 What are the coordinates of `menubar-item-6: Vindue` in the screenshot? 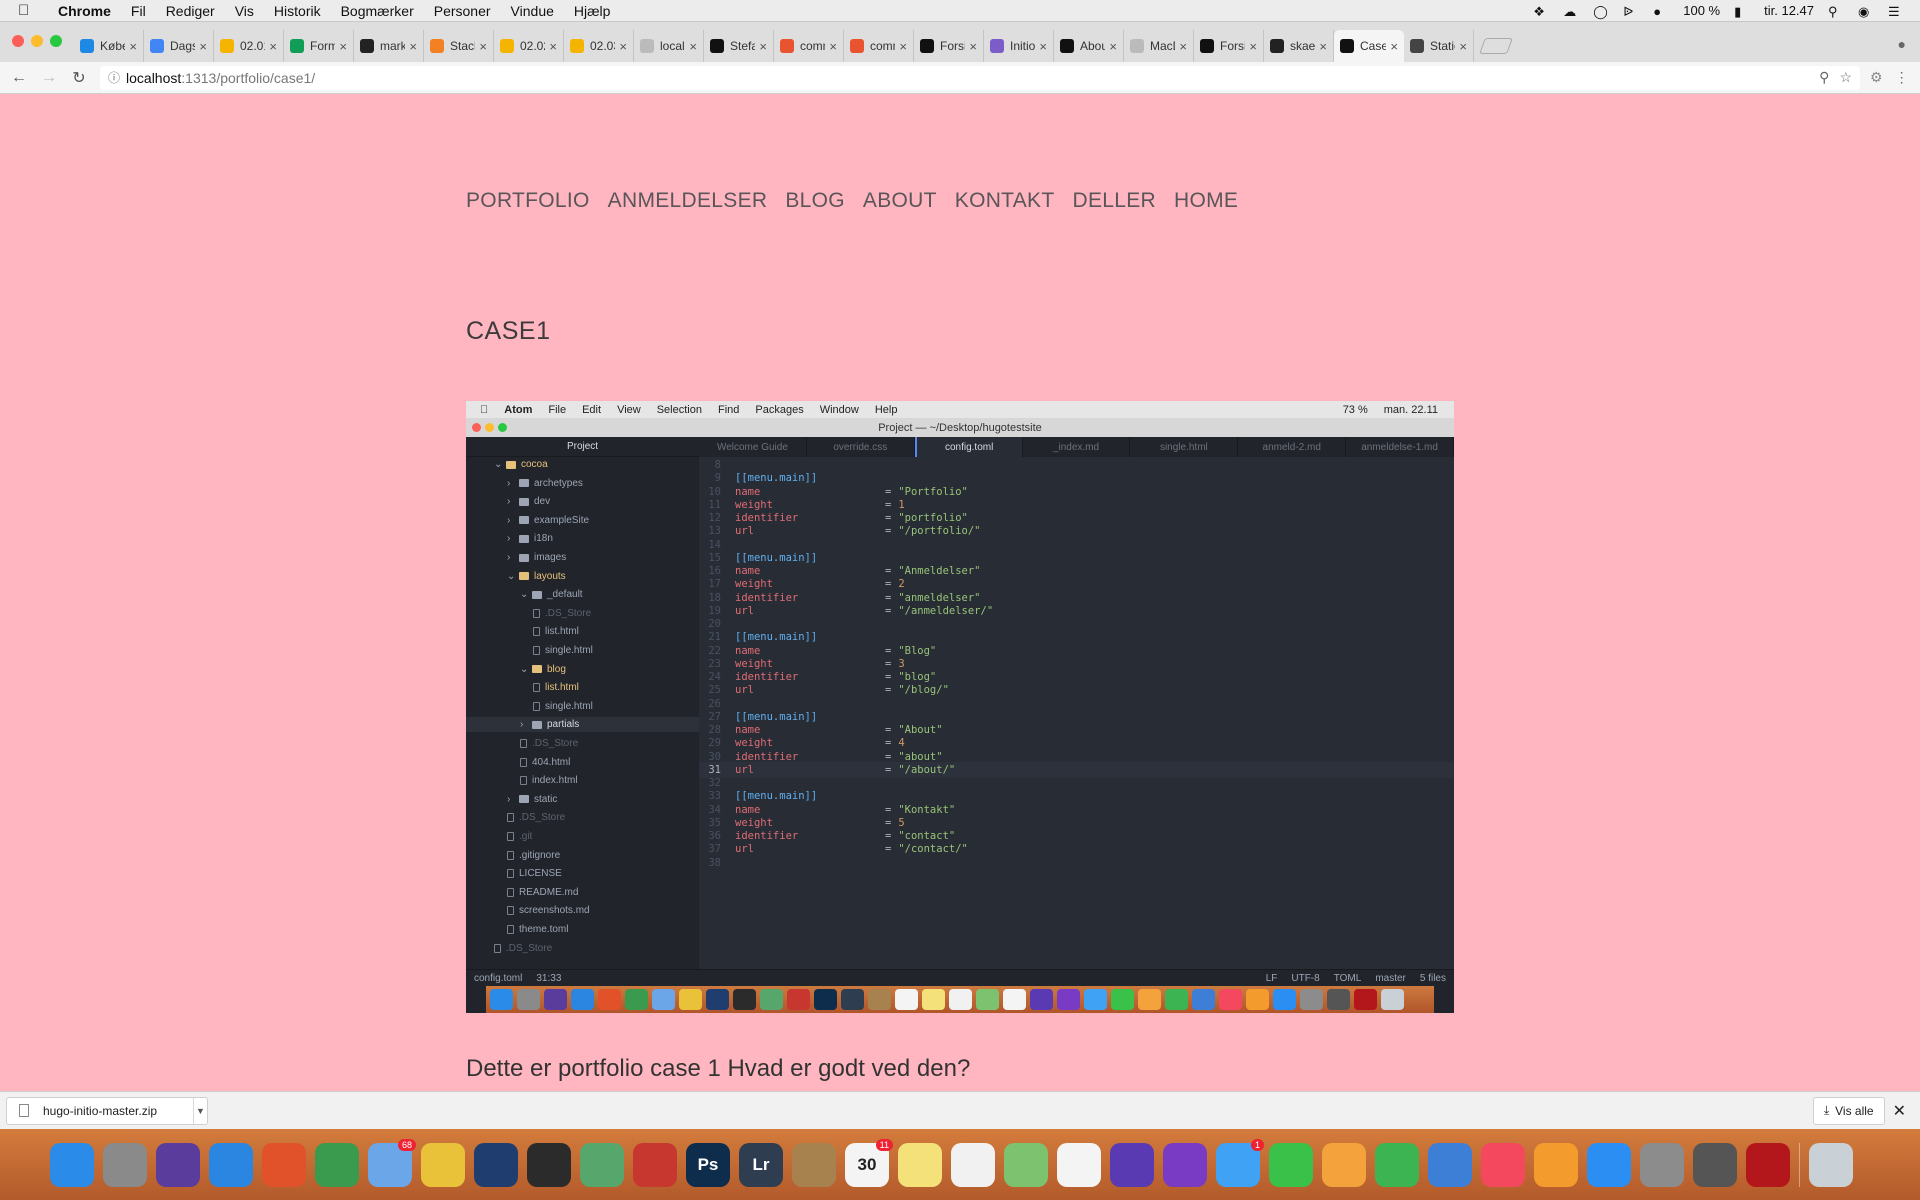 It's located at (532, 11).